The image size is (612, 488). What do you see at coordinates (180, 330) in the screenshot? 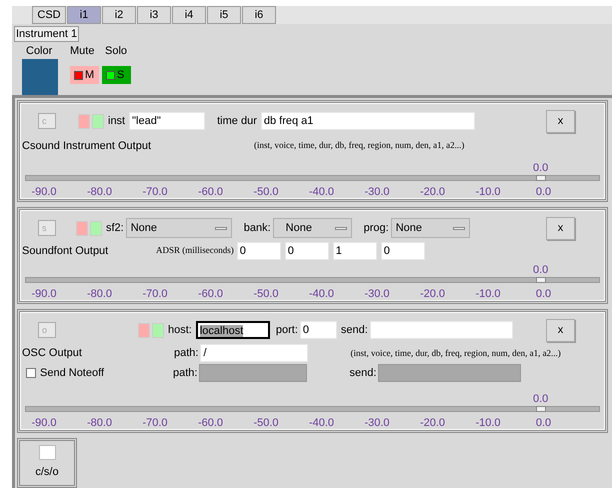
I see `field-label: host:` at bounding box center [180, 330].